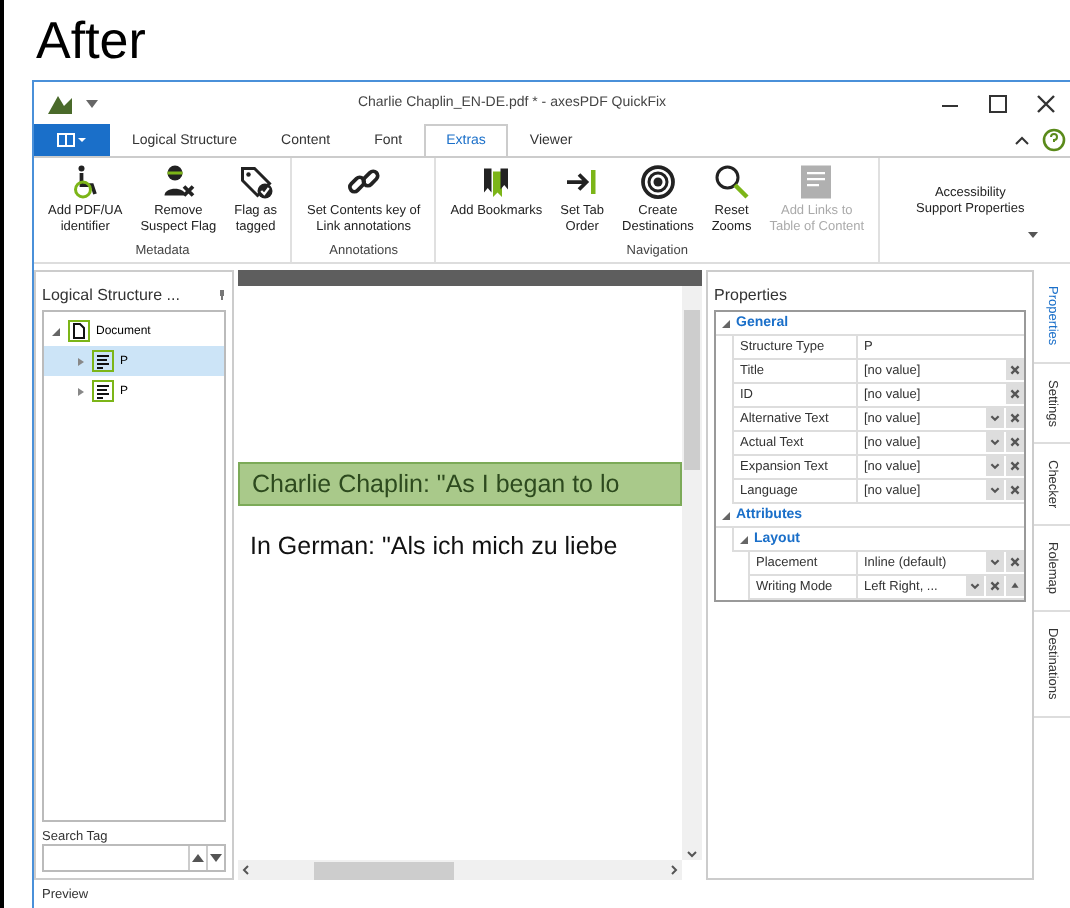 This screenshot has width=1070, height=908. What do you see at coordinates (674, 870) in the screenshot?
I see `scroll-right-icon` at bounding box center [674, 870].